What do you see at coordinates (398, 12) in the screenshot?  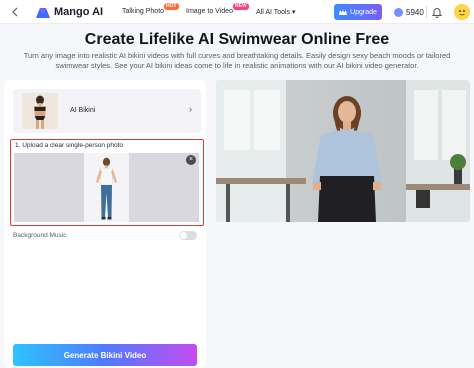 I see `coin-icon` at bounding box center [398, 12].